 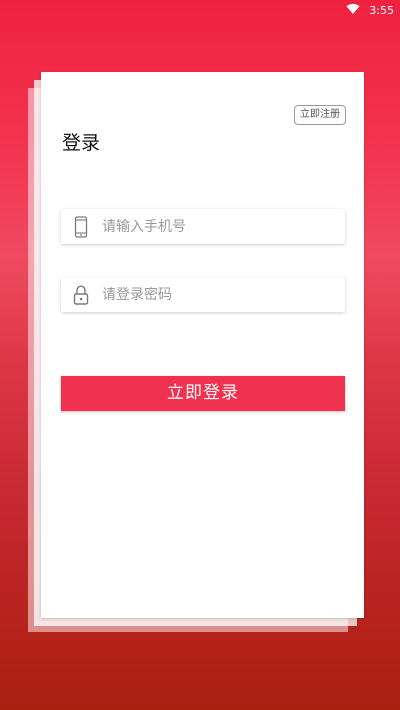 I want to click on phone-field, so click(x=203, y=226).